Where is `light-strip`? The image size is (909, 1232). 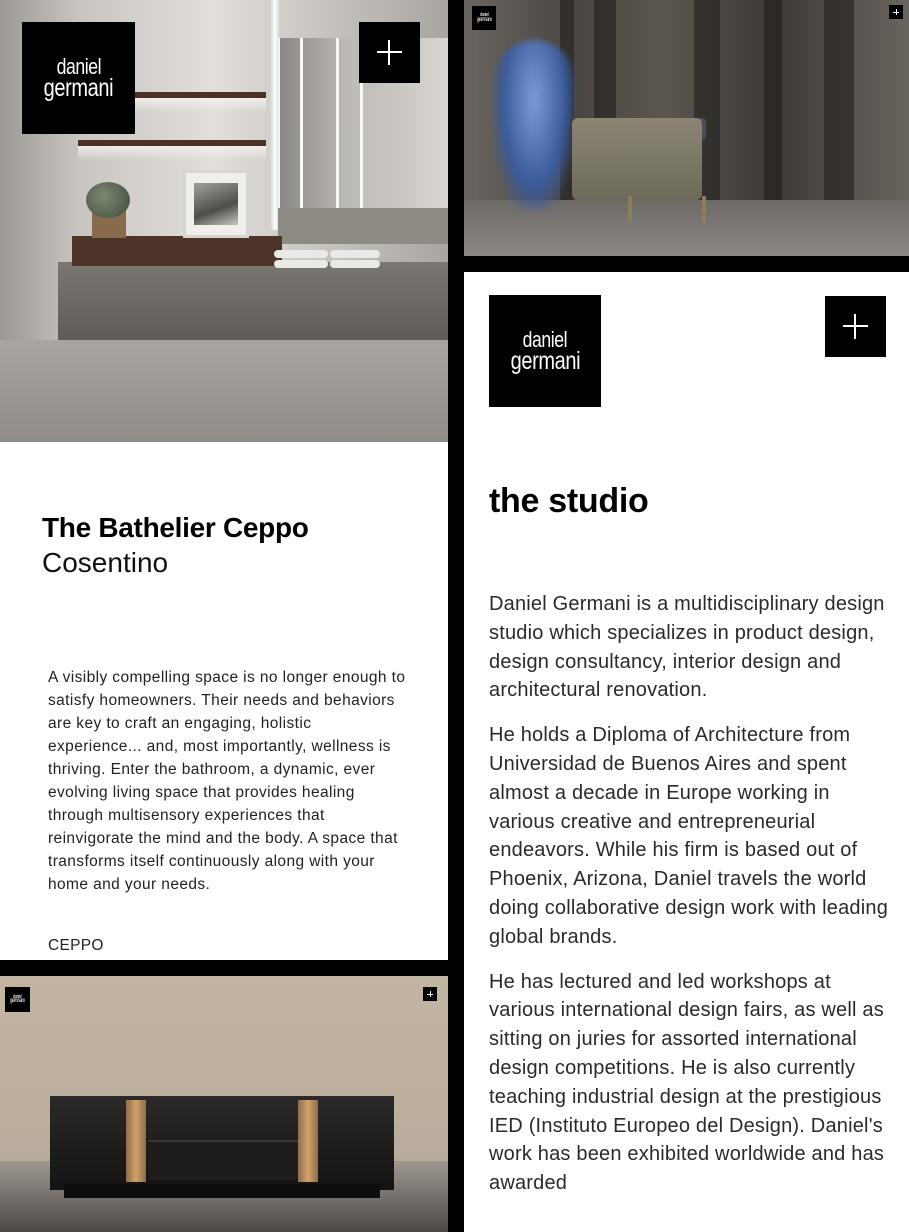
light-strip is located at coordinates (275, 115).